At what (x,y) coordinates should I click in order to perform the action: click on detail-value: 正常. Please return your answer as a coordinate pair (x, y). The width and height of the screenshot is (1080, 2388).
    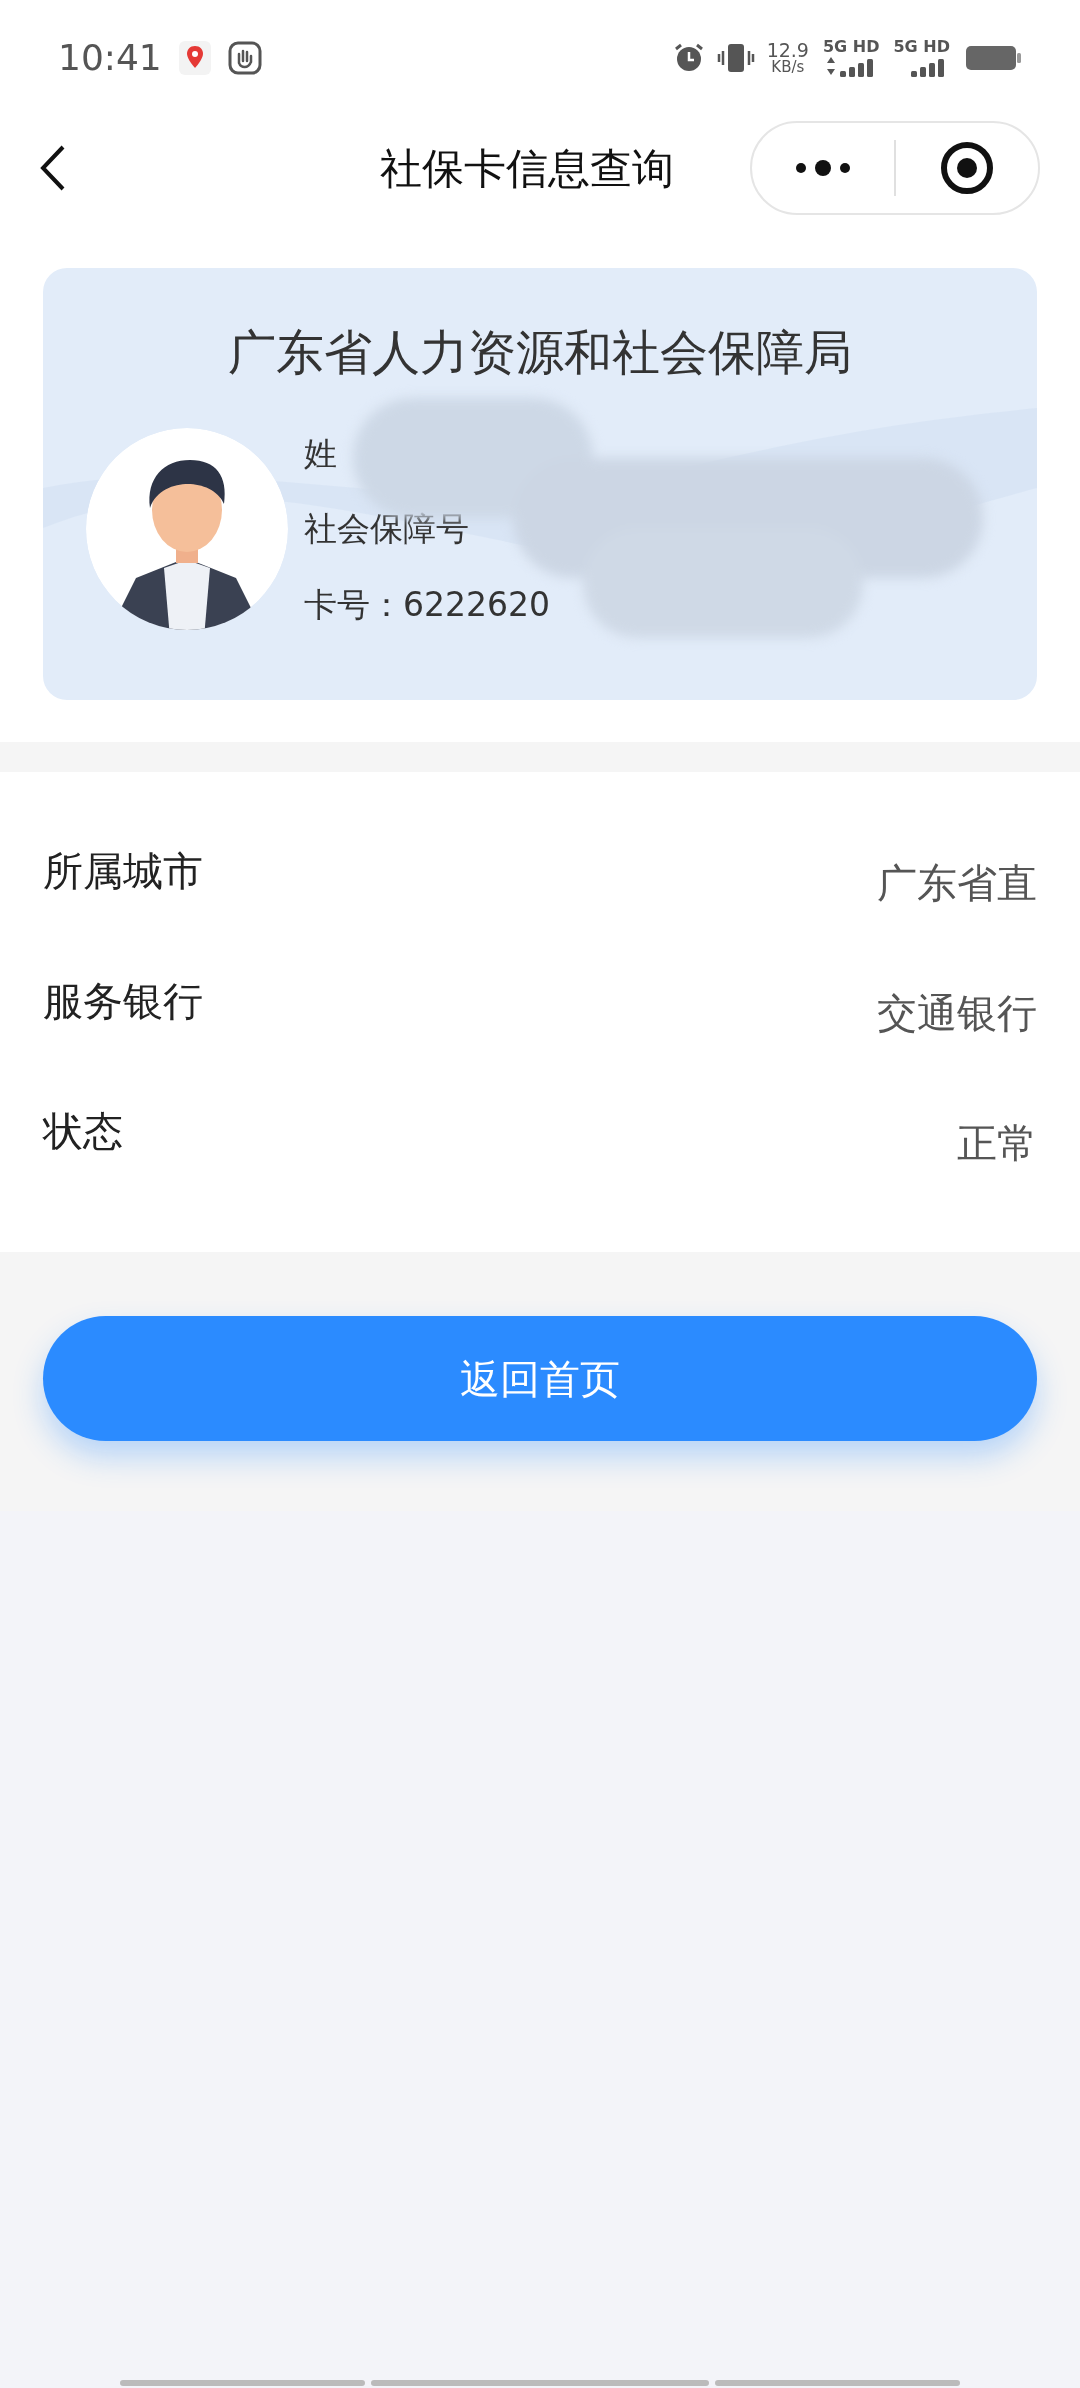
    Looking at the image, I should click on (997, 1143).